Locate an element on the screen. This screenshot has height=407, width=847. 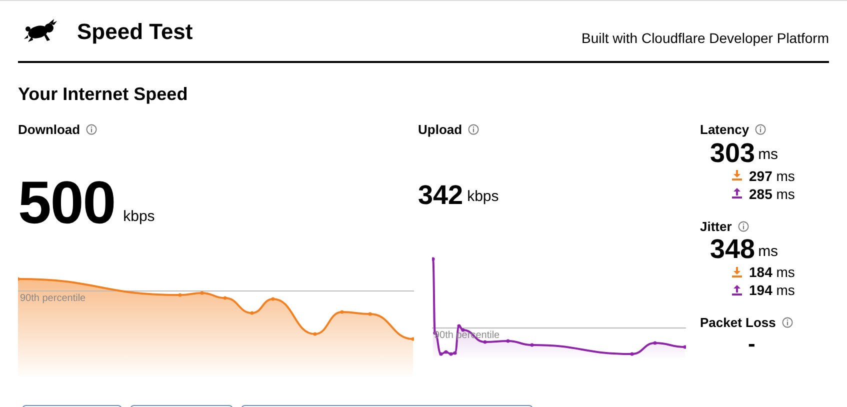
tagline: Built with Cloudflare Developer Platform is located at coordinates (705, 38).